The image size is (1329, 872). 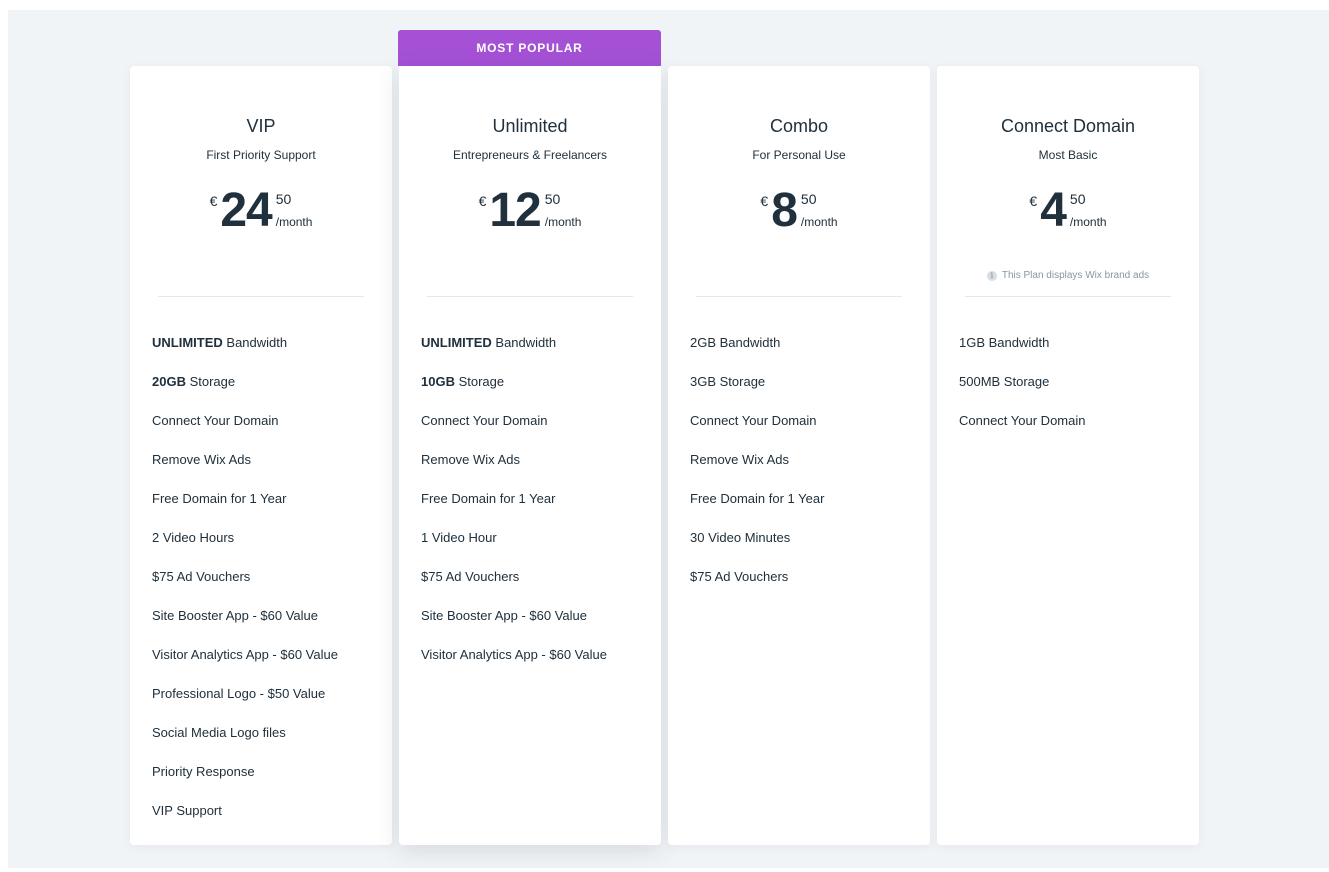 What do you see at coordinates (267, 782) in the screenshot?
I see `feature-item: Priority Response` at bounding box center [267, 782].